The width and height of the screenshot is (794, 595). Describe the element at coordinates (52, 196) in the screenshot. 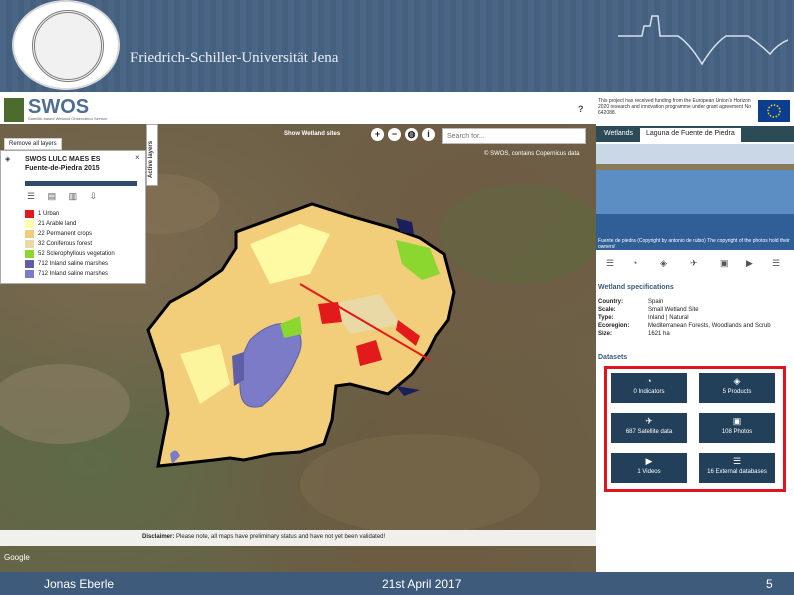

I see `document-icon: ▤` at that location.